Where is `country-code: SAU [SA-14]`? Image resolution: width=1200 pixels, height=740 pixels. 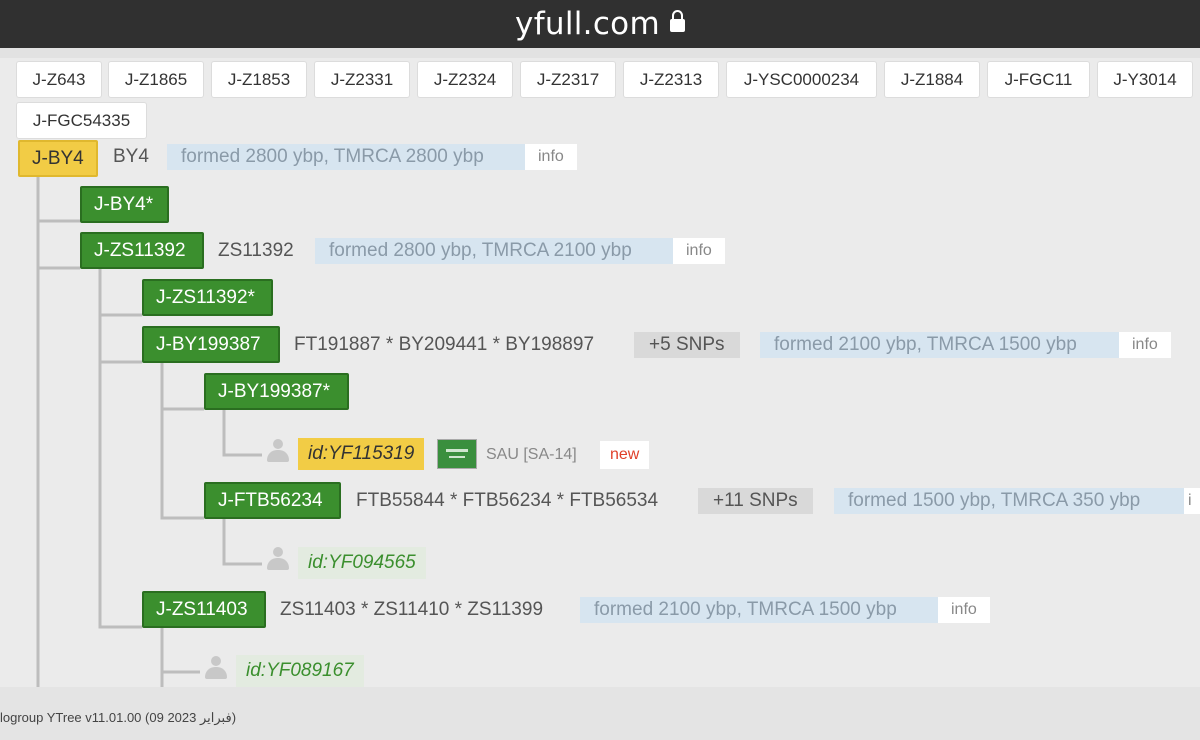 country-code: SAU [SA-14] is located at coordinates (531, 454).